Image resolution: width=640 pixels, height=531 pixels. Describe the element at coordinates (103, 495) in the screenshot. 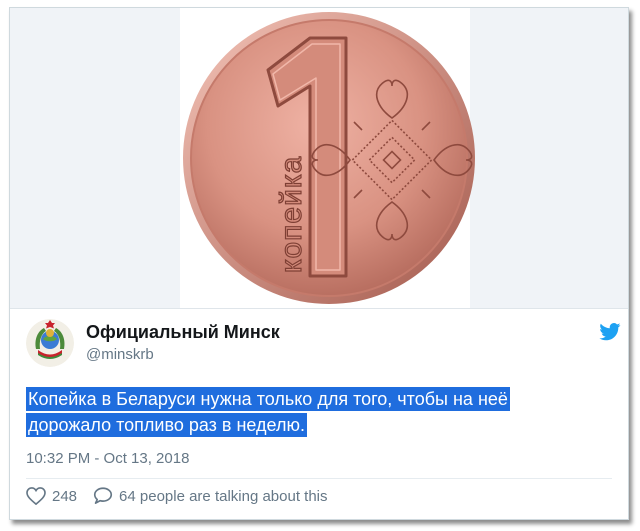

I see `speech-bubble-icon` at that location.